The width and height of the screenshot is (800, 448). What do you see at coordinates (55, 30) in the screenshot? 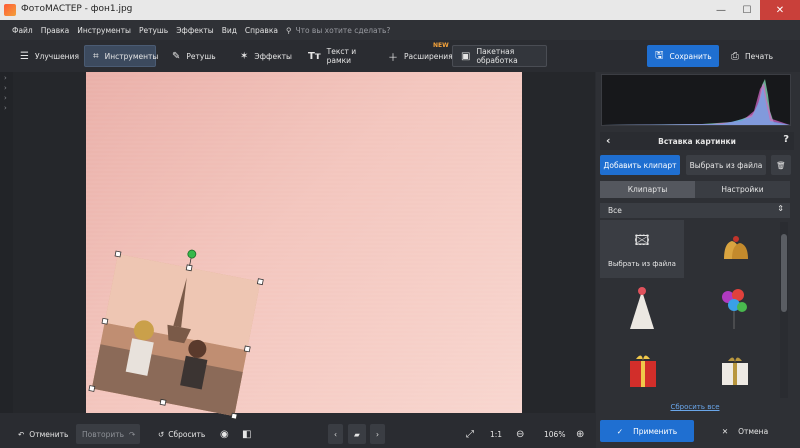
I see `menu-edit: Правка` at bounding box center [55, 30].